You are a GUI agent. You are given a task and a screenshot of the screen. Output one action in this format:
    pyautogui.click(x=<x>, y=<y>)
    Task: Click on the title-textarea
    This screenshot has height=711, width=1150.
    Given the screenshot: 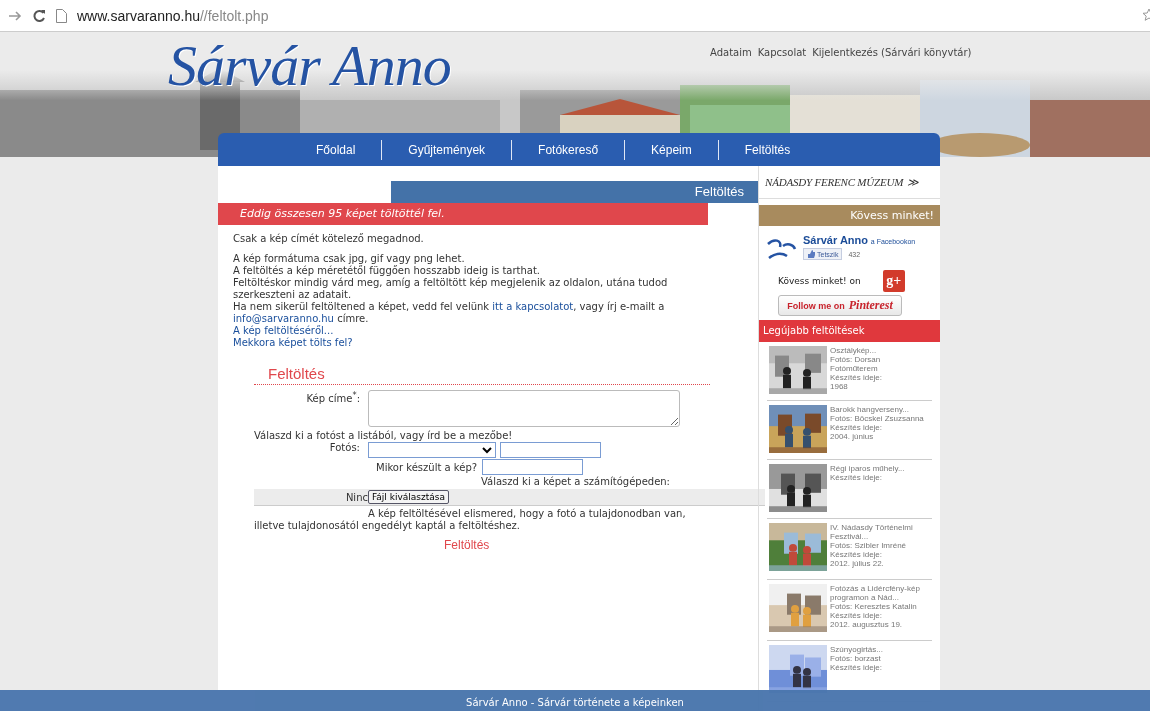 What is the action you would take?
    pyautogui.click(x=524, y=408)
    